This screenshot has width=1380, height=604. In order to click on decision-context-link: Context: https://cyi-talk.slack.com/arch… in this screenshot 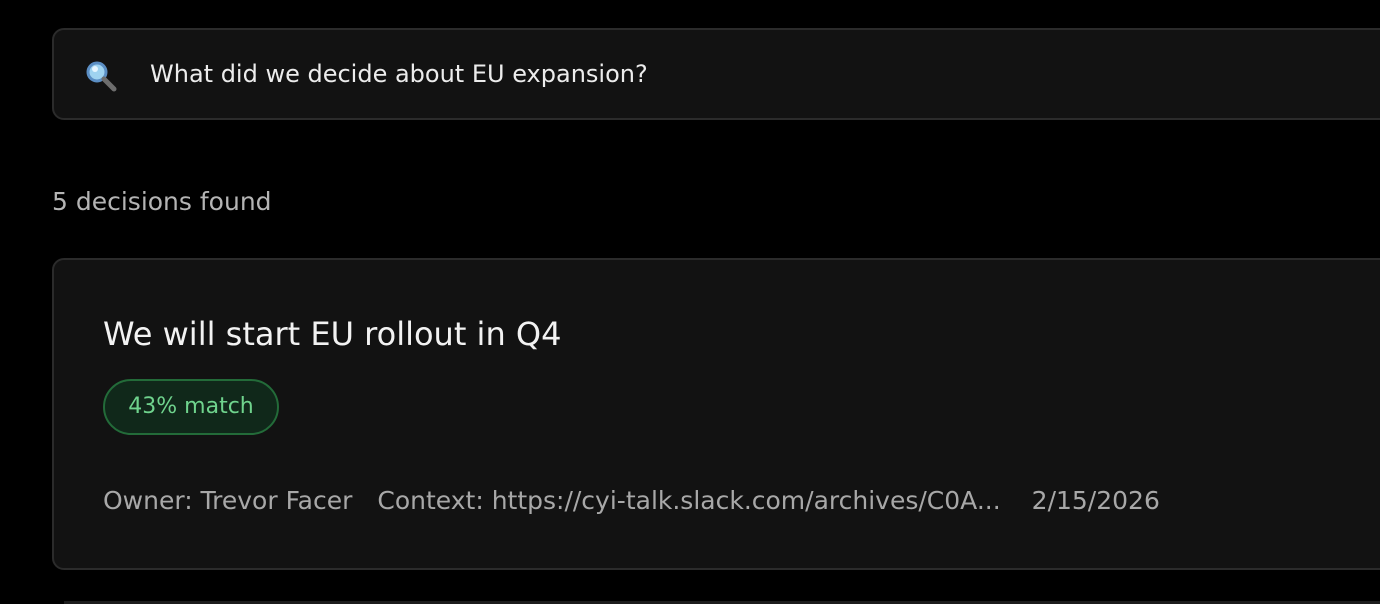, I will do `click(688, 500)`.